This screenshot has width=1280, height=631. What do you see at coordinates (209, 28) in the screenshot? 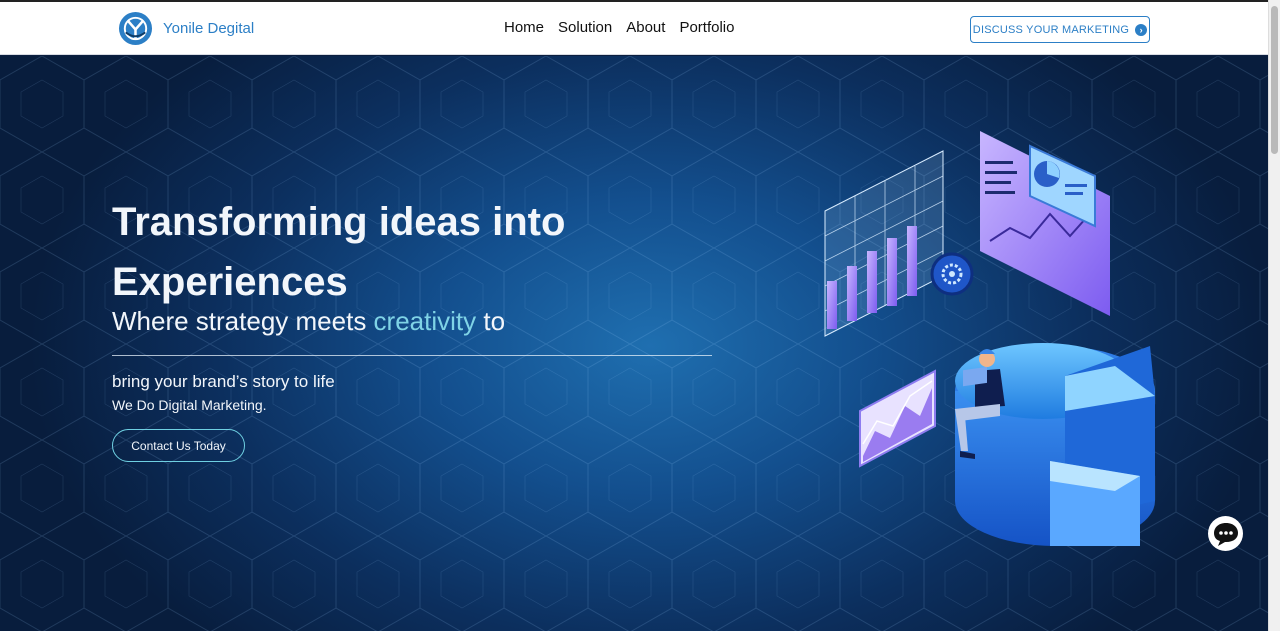
I see `brand-name: Yonile Degital` at bounding box center [209, 28].